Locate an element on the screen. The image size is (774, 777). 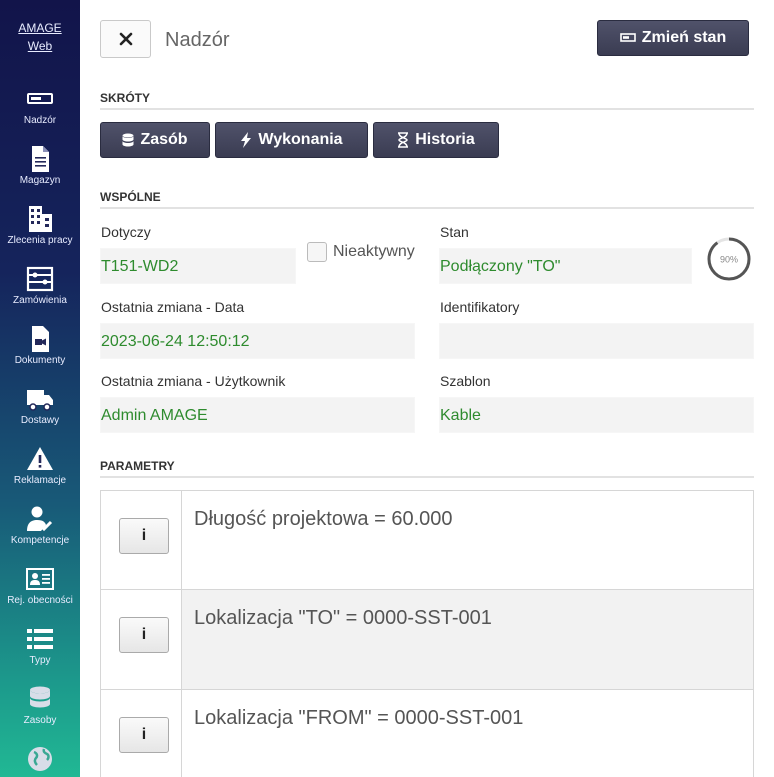
sidebar-item-rej-obecnosci: Rej. obecności is located at coordinates (40, 595).